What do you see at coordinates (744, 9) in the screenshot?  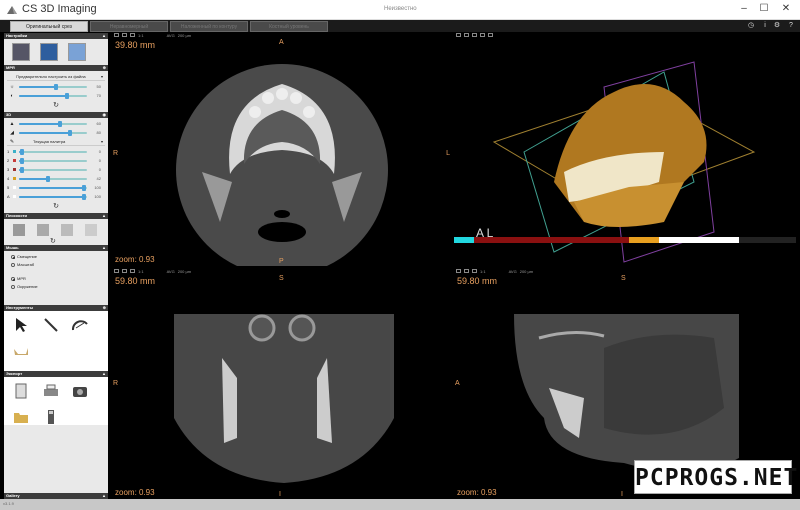 I see `minimize-button: –` at bounding box center [744, 9].